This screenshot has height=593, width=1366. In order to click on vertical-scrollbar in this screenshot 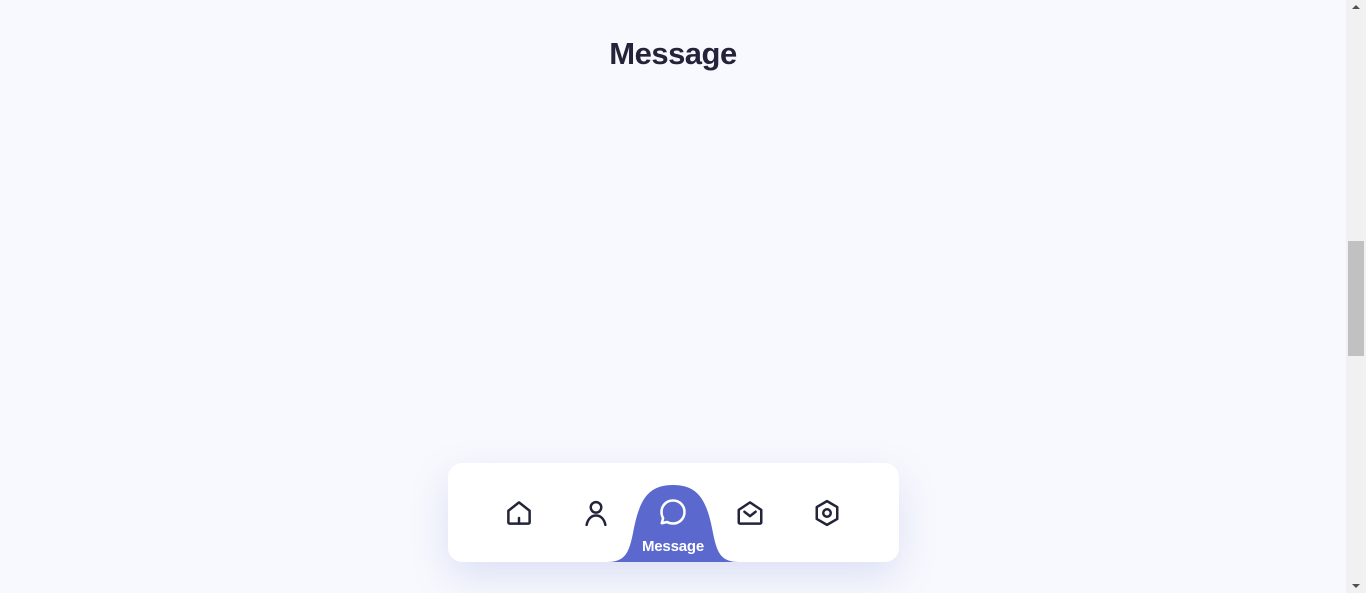, I will do `click(1356, 296)`.